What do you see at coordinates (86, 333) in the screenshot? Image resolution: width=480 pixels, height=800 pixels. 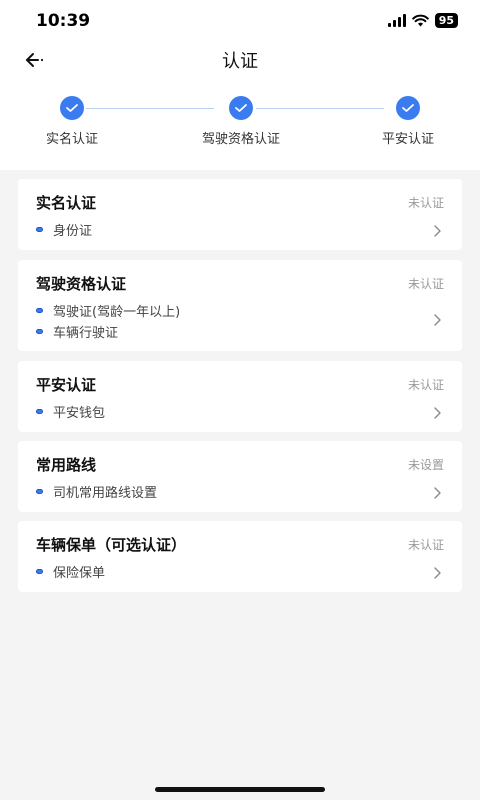 I see `item-label: 车辆行驶证` at bounding box center [86, 333].